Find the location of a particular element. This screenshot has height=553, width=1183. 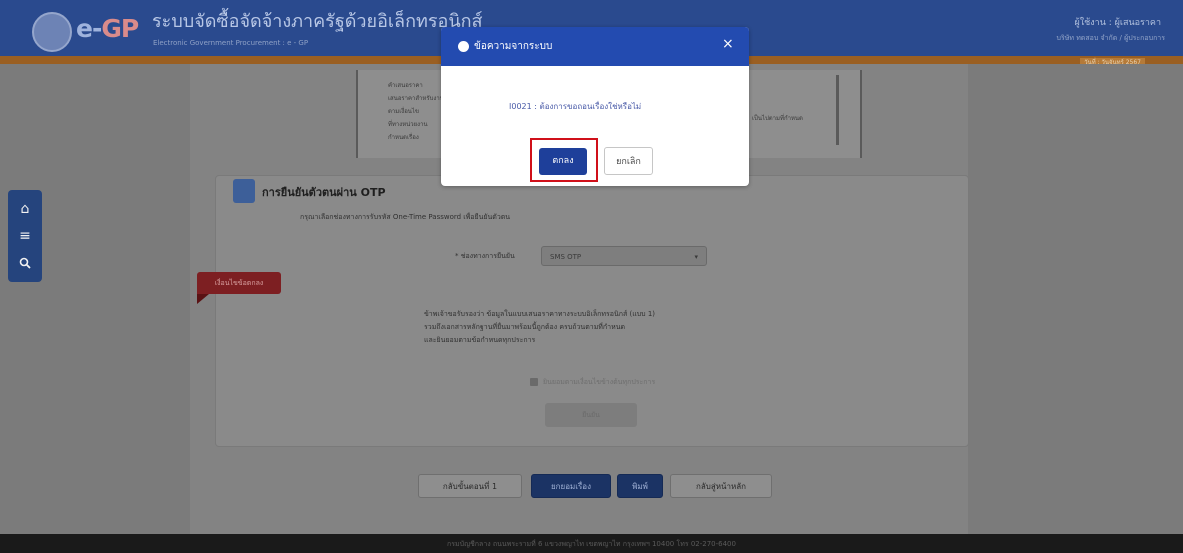

channel-select: SMS OTP ▾ is located at coordinates (624, 256).